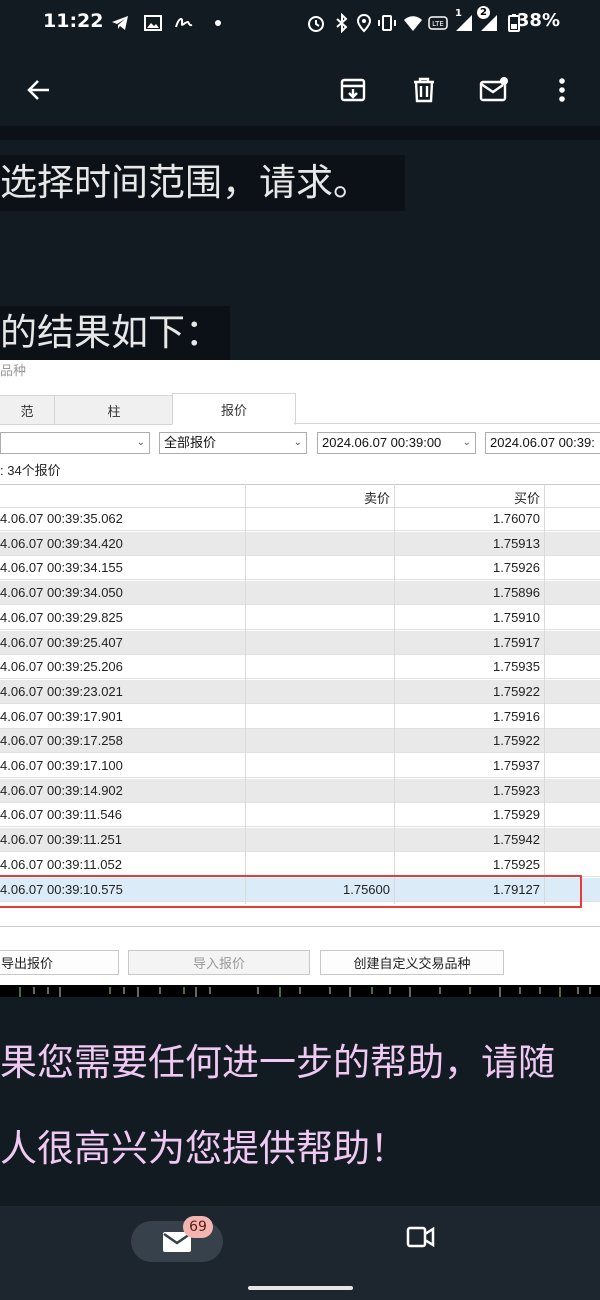 Image resolution: width=600 pixels, height=1300 pixels. I want to click on cell-time: 4.06.07 00:39:35.062, so click(61, 518).